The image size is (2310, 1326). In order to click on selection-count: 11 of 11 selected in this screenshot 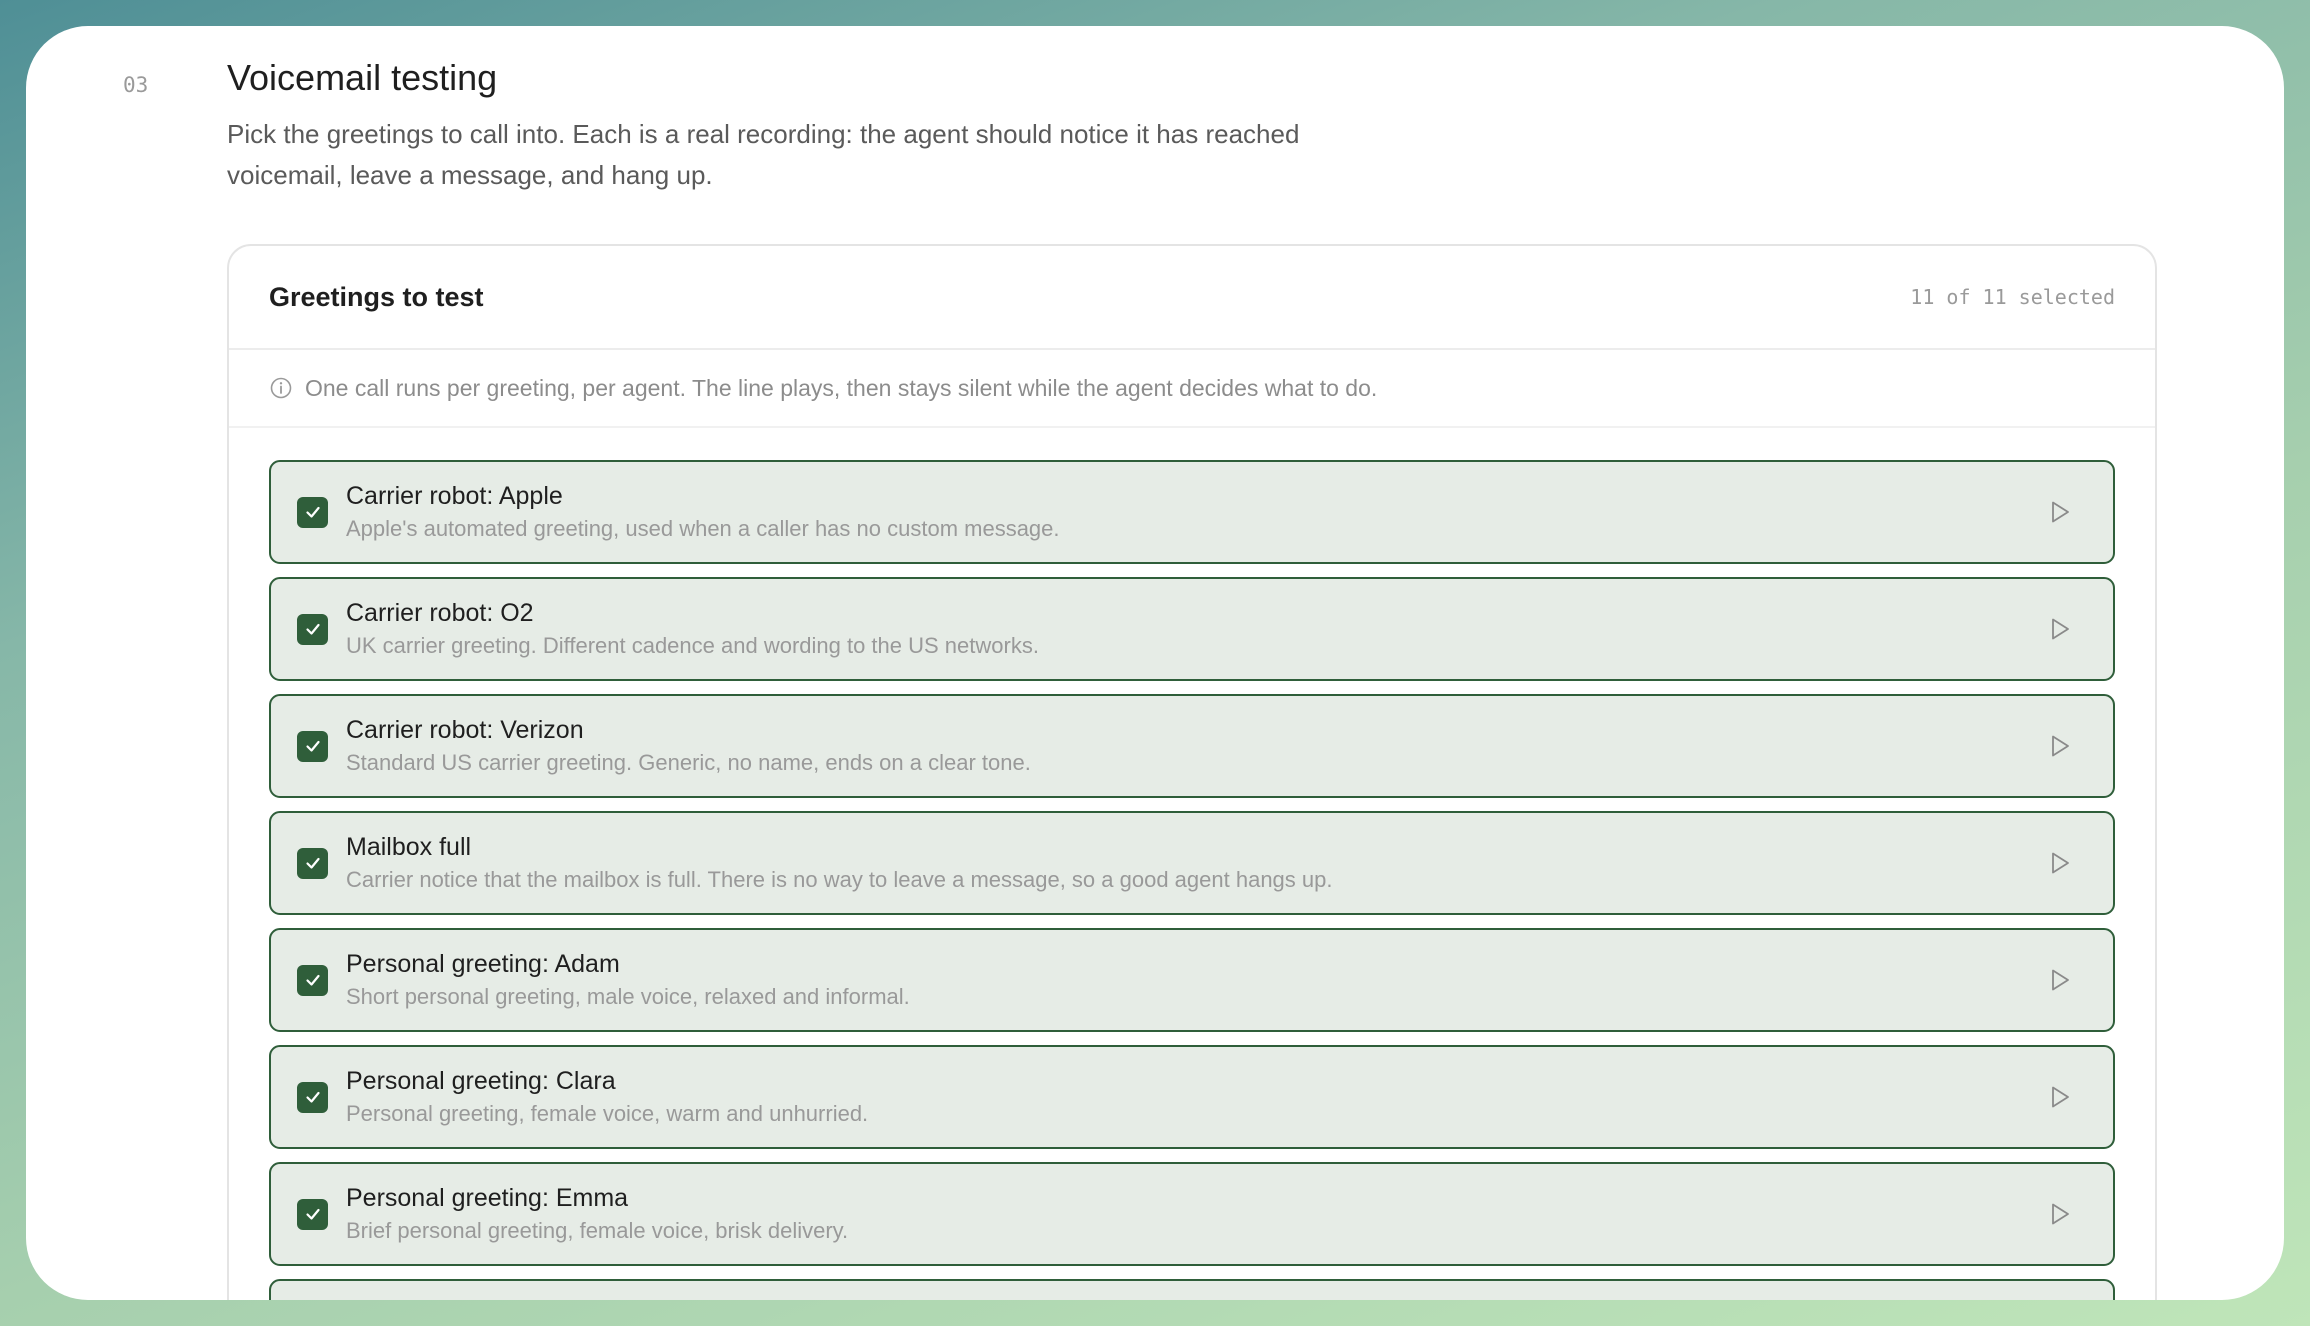, I will do `click(2012, 297)`.